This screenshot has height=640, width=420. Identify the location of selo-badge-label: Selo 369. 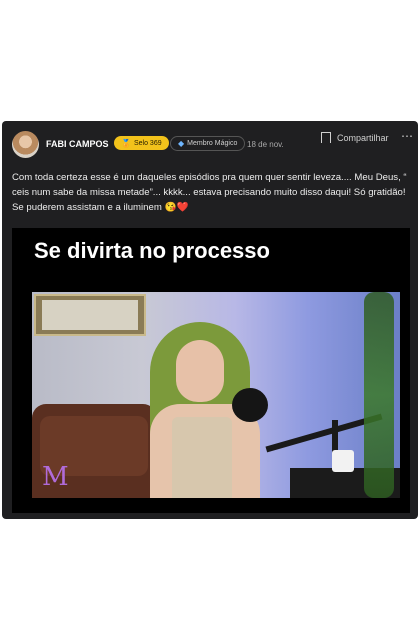
(147, 143).